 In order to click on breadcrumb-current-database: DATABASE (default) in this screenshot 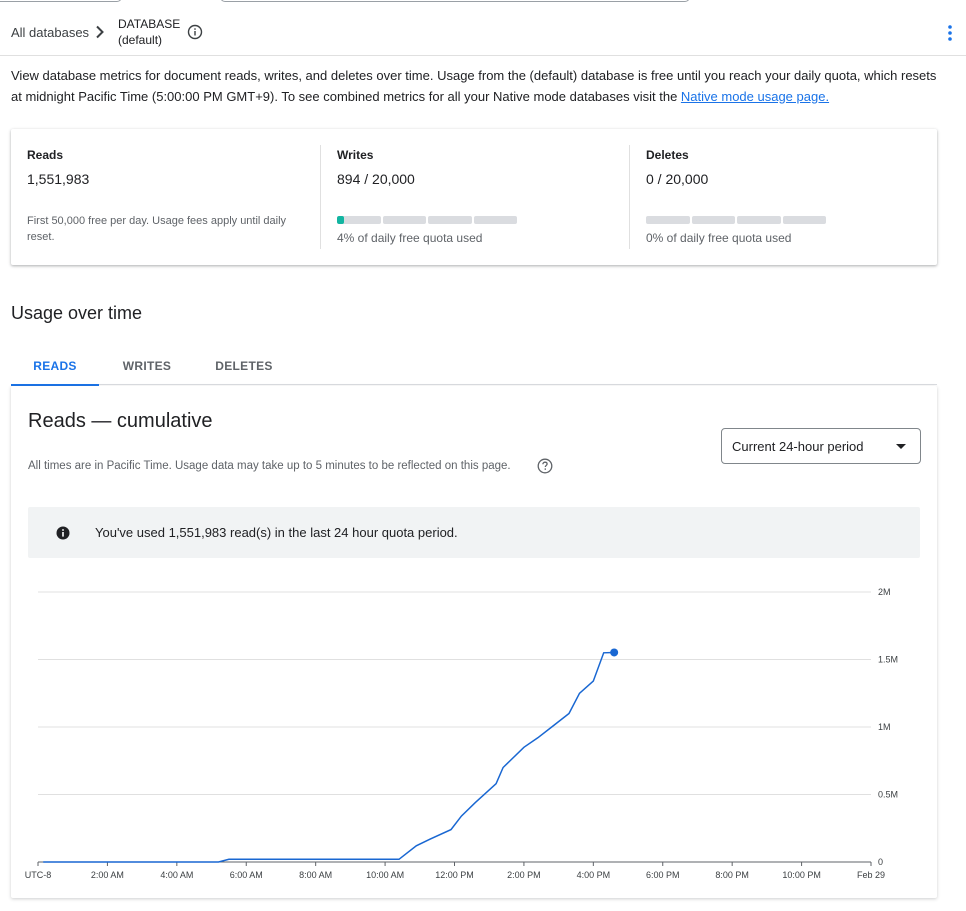, I will do `click(149, 32)`.